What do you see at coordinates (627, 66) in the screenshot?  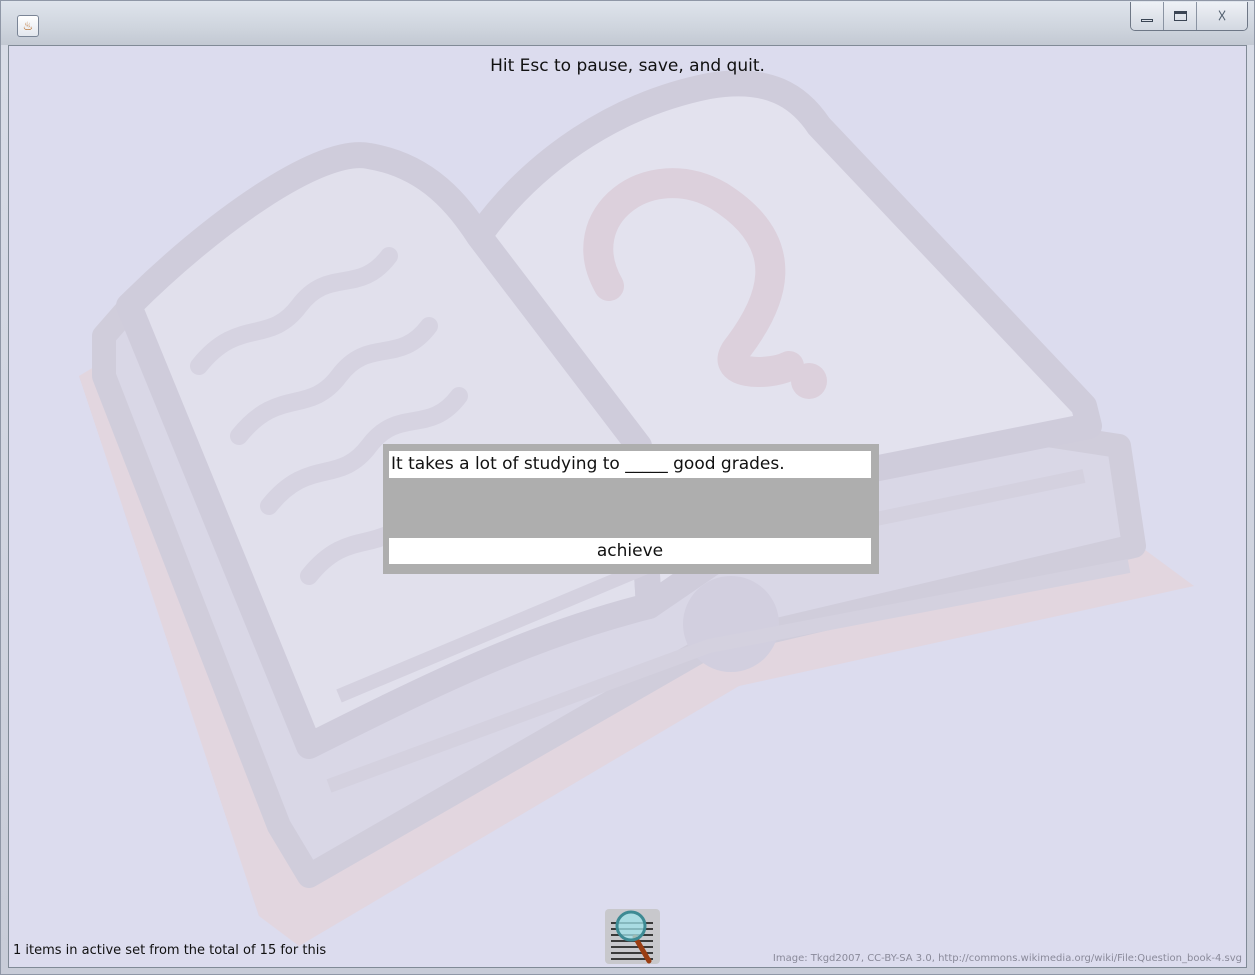 I see `pause-hint: Hit Esc to pause, save, and quit.` at bounding box center [627, 66].